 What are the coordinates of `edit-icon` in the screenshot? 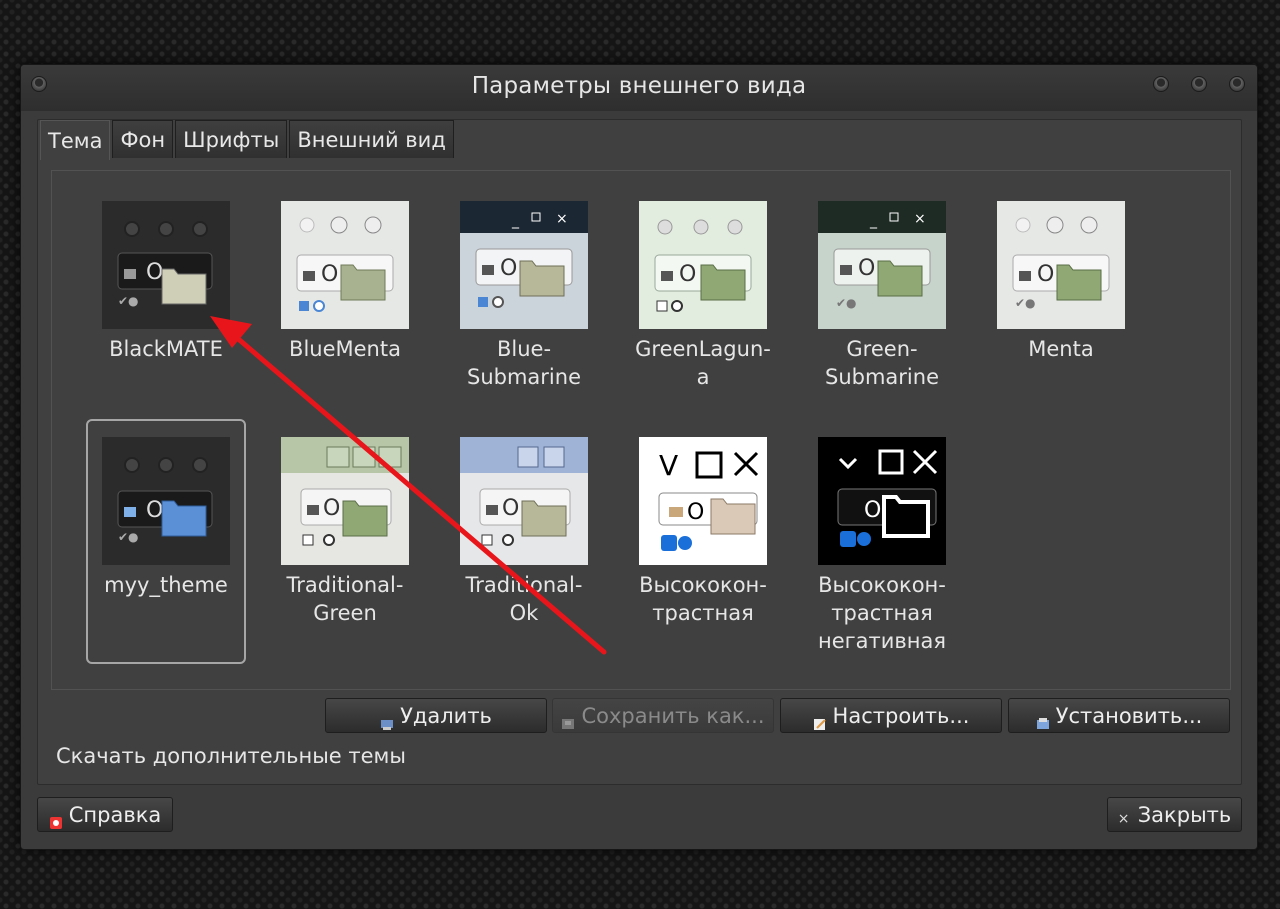 It's located at (820, 721).